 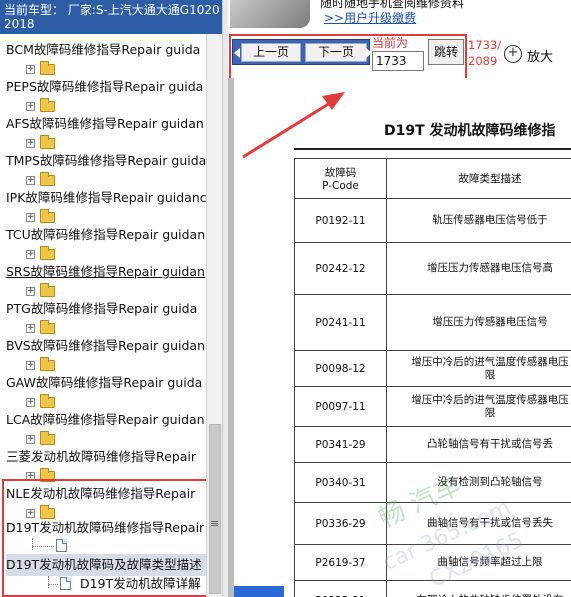 I want to click on tree-node-bcm: BCM故障码维修指导Repair guida, so click(x=106, y=50).